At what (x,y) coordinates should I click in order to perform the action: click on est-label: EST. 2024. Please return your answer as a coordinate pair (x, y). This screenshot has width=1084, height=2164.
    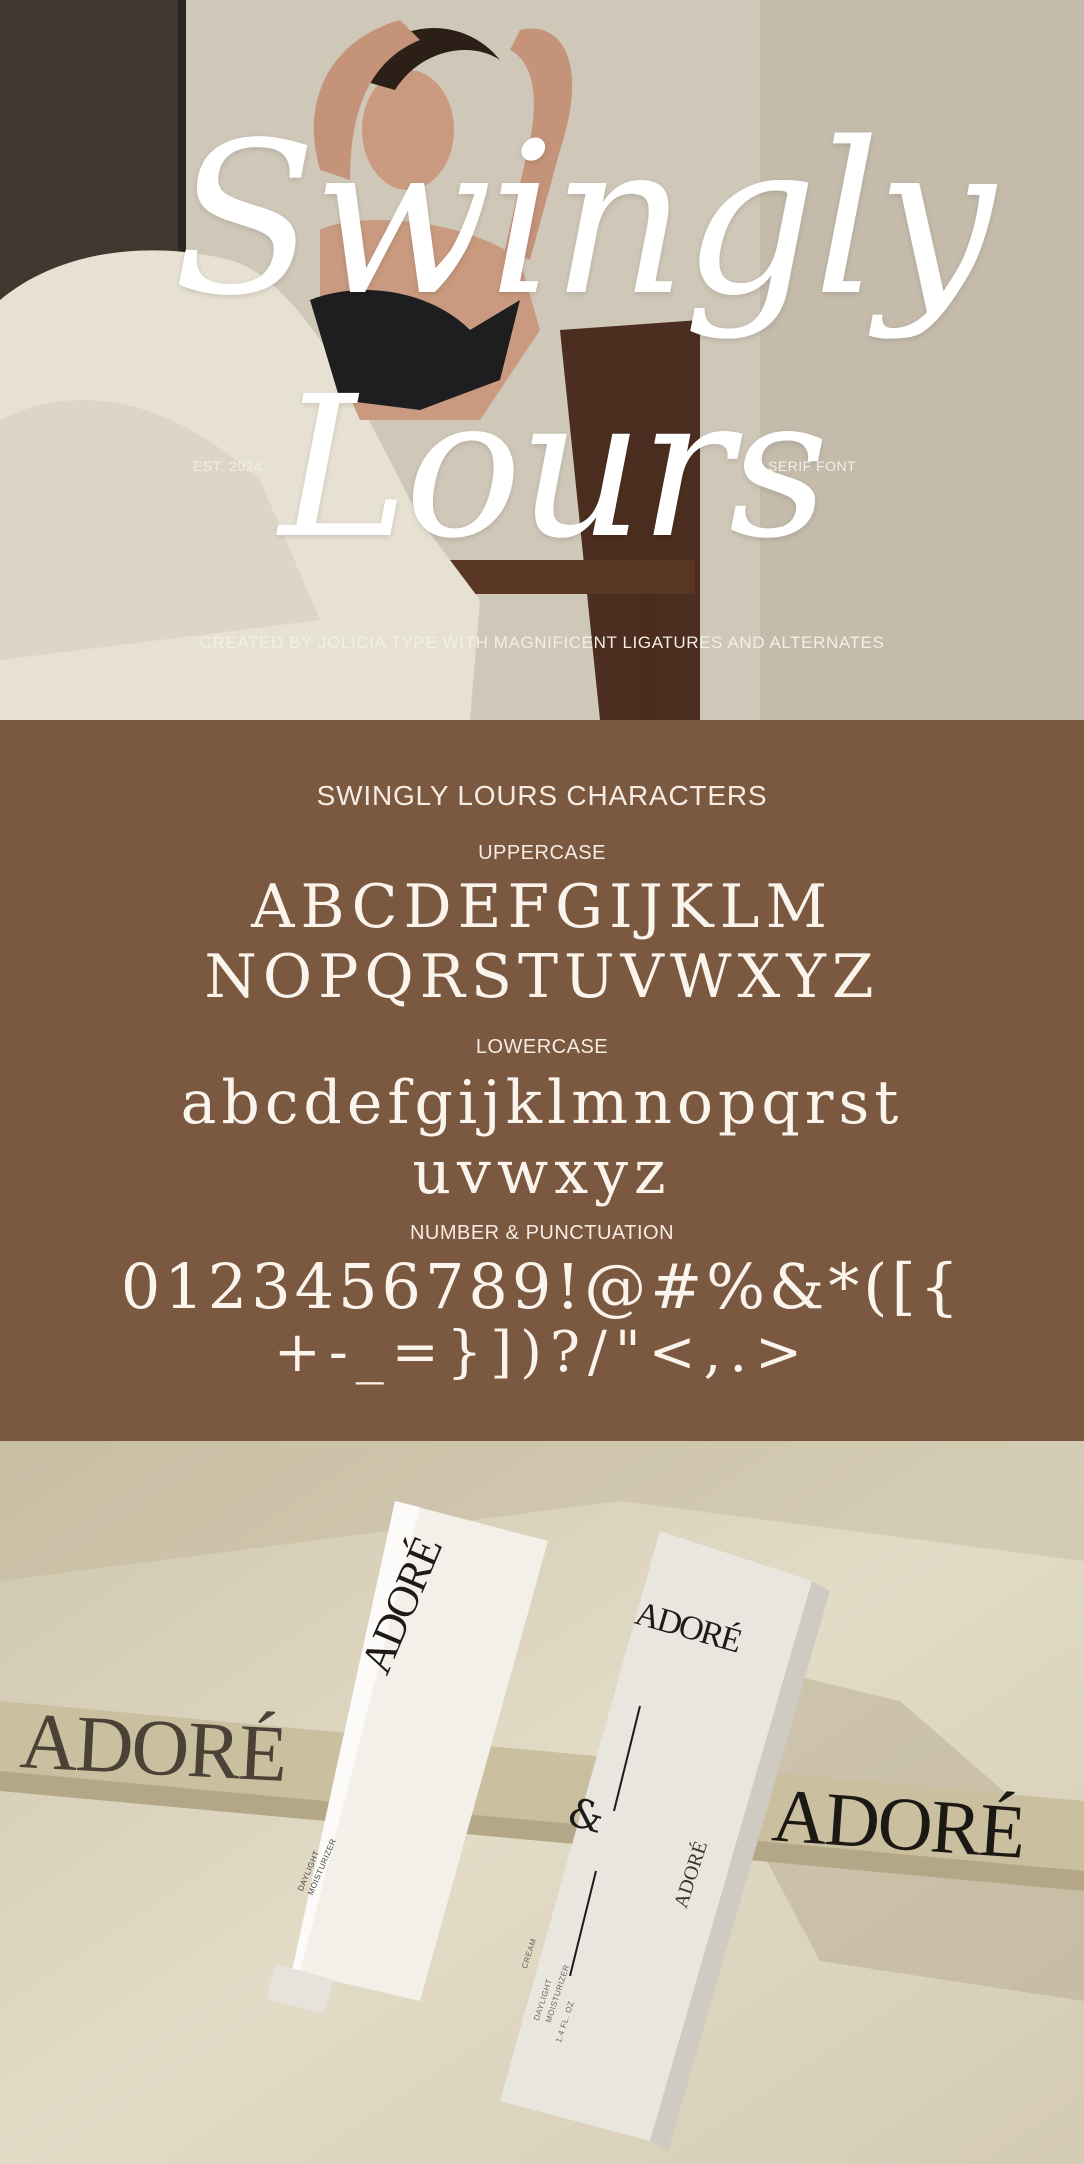
    Looking at the image, I should click on (228, 466).